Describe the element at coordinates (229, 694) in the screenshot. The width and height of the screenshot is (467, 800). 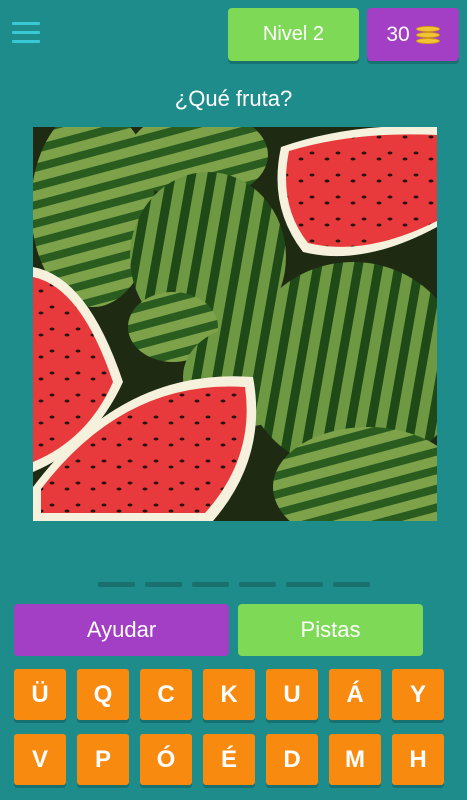
I see `letter-key: K` at that location.